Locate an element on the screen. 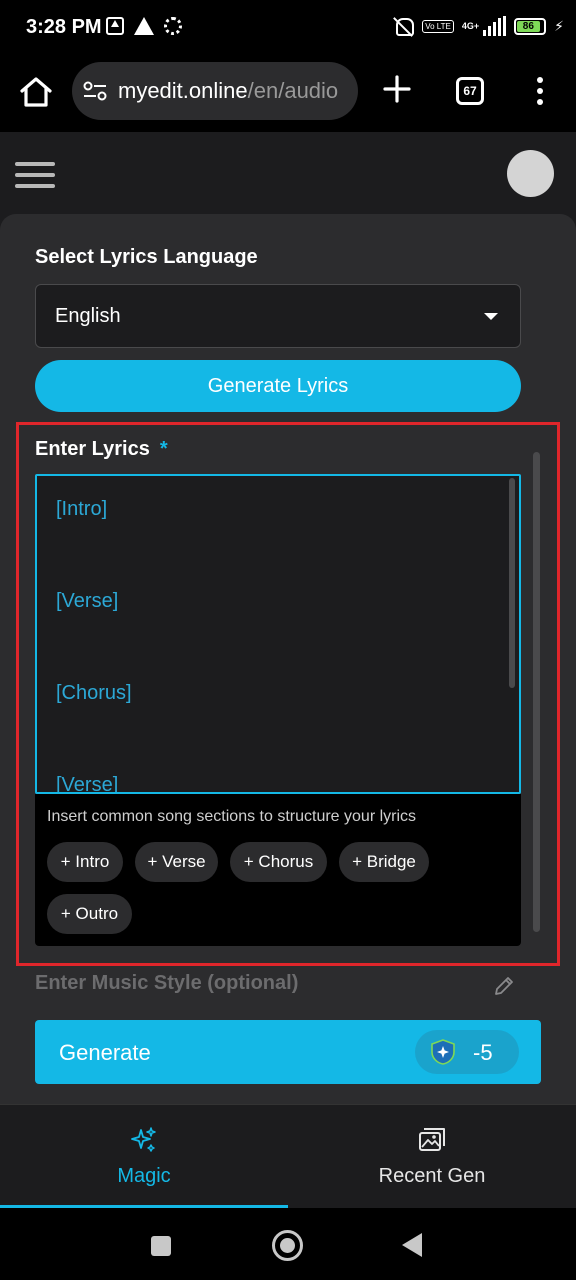  lyrics-line: [Chorus] is located at coordinates (94, 693).